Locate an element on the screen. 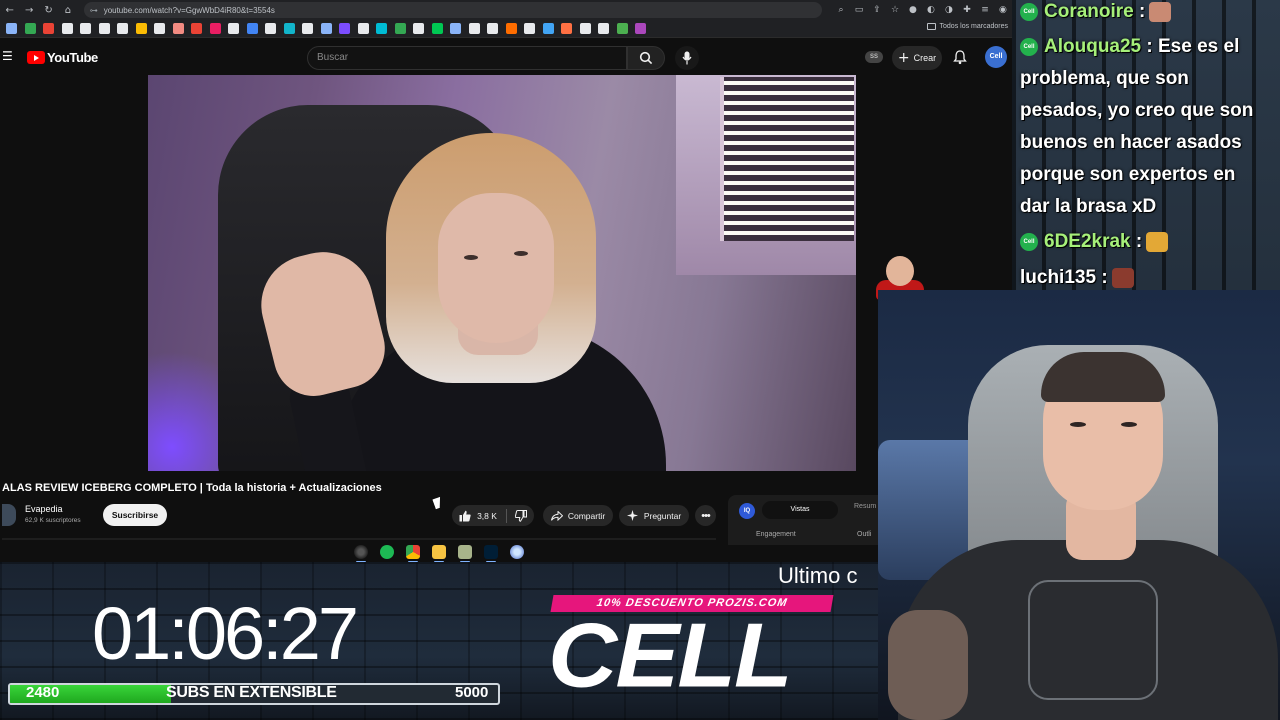 The width and height of the screenshot is (1280, 720). cast-icon: ▭ is located at coordinates (859, 10).